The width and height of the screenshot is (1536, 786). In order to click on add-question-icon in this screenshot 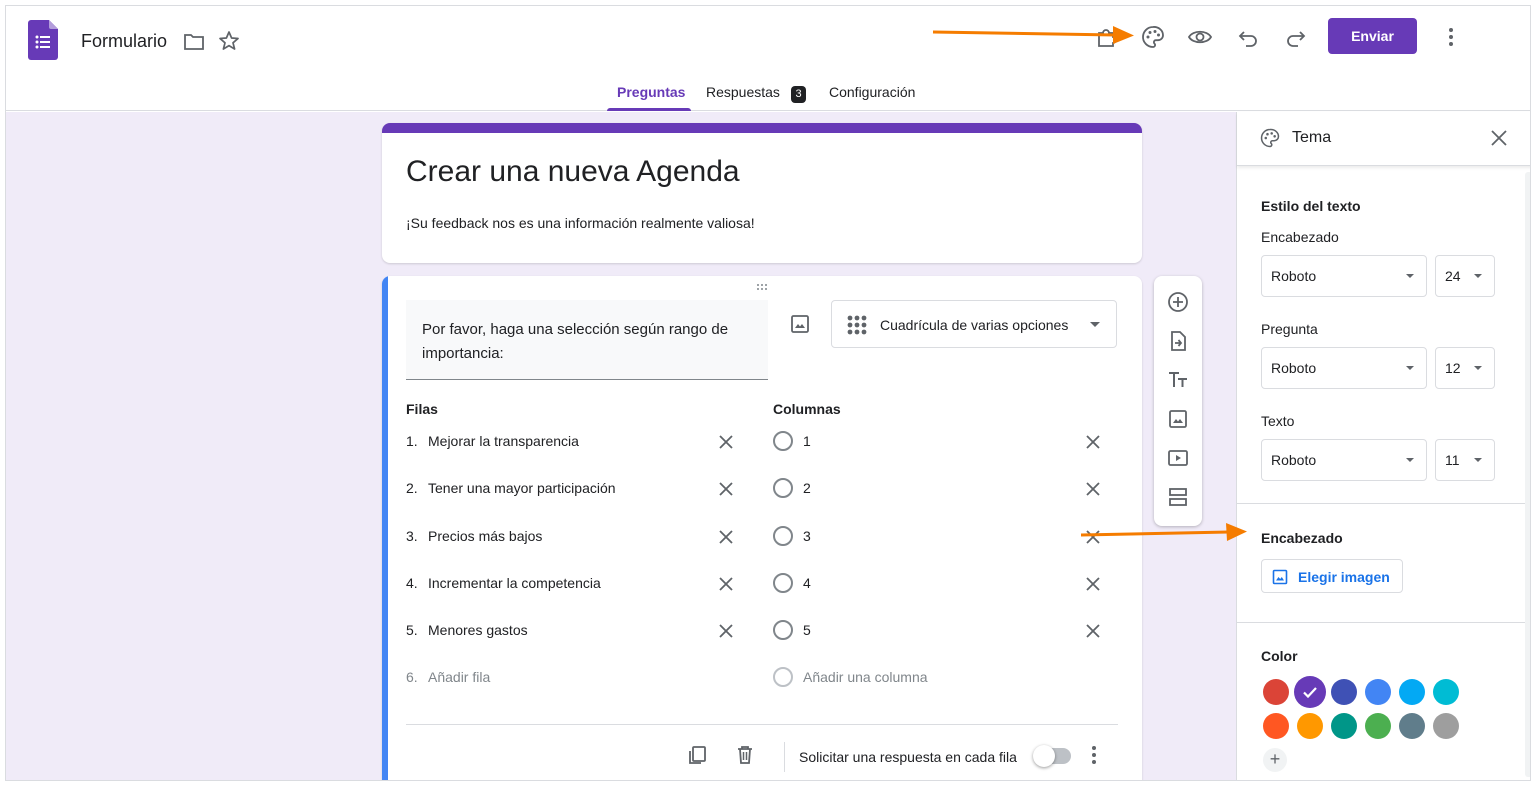, I will do `click(1178, 302)`.